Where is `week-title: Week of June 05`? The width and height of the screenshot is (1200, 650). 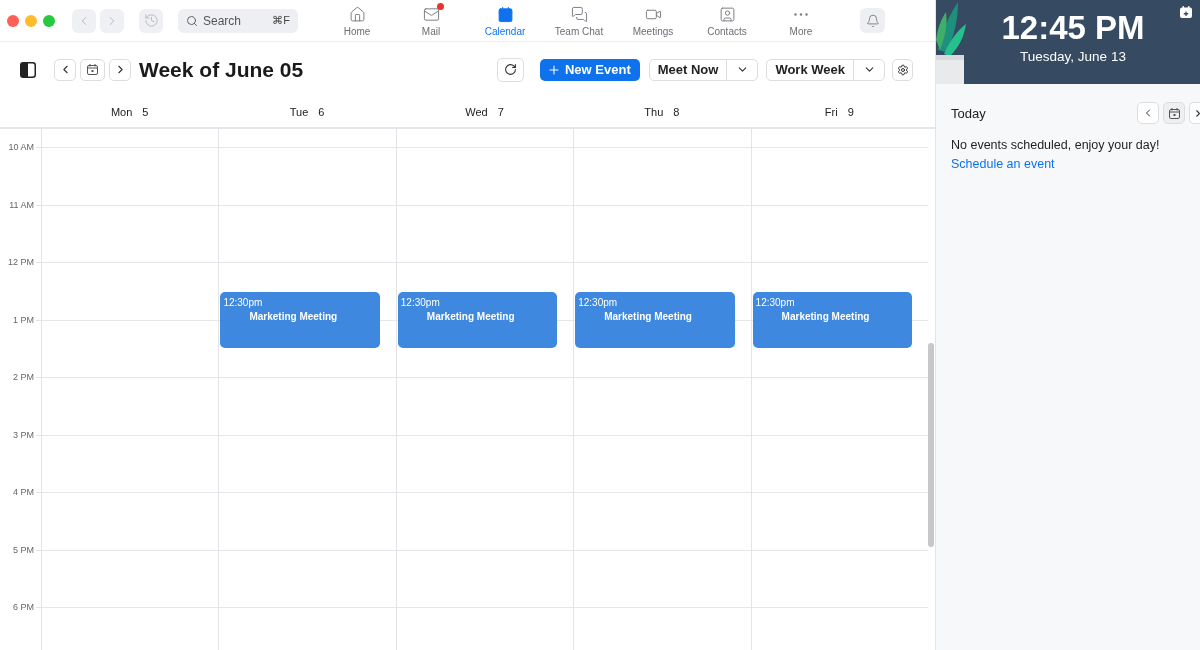
week-title: Week of June 05 is located at coordinates (221, 69).